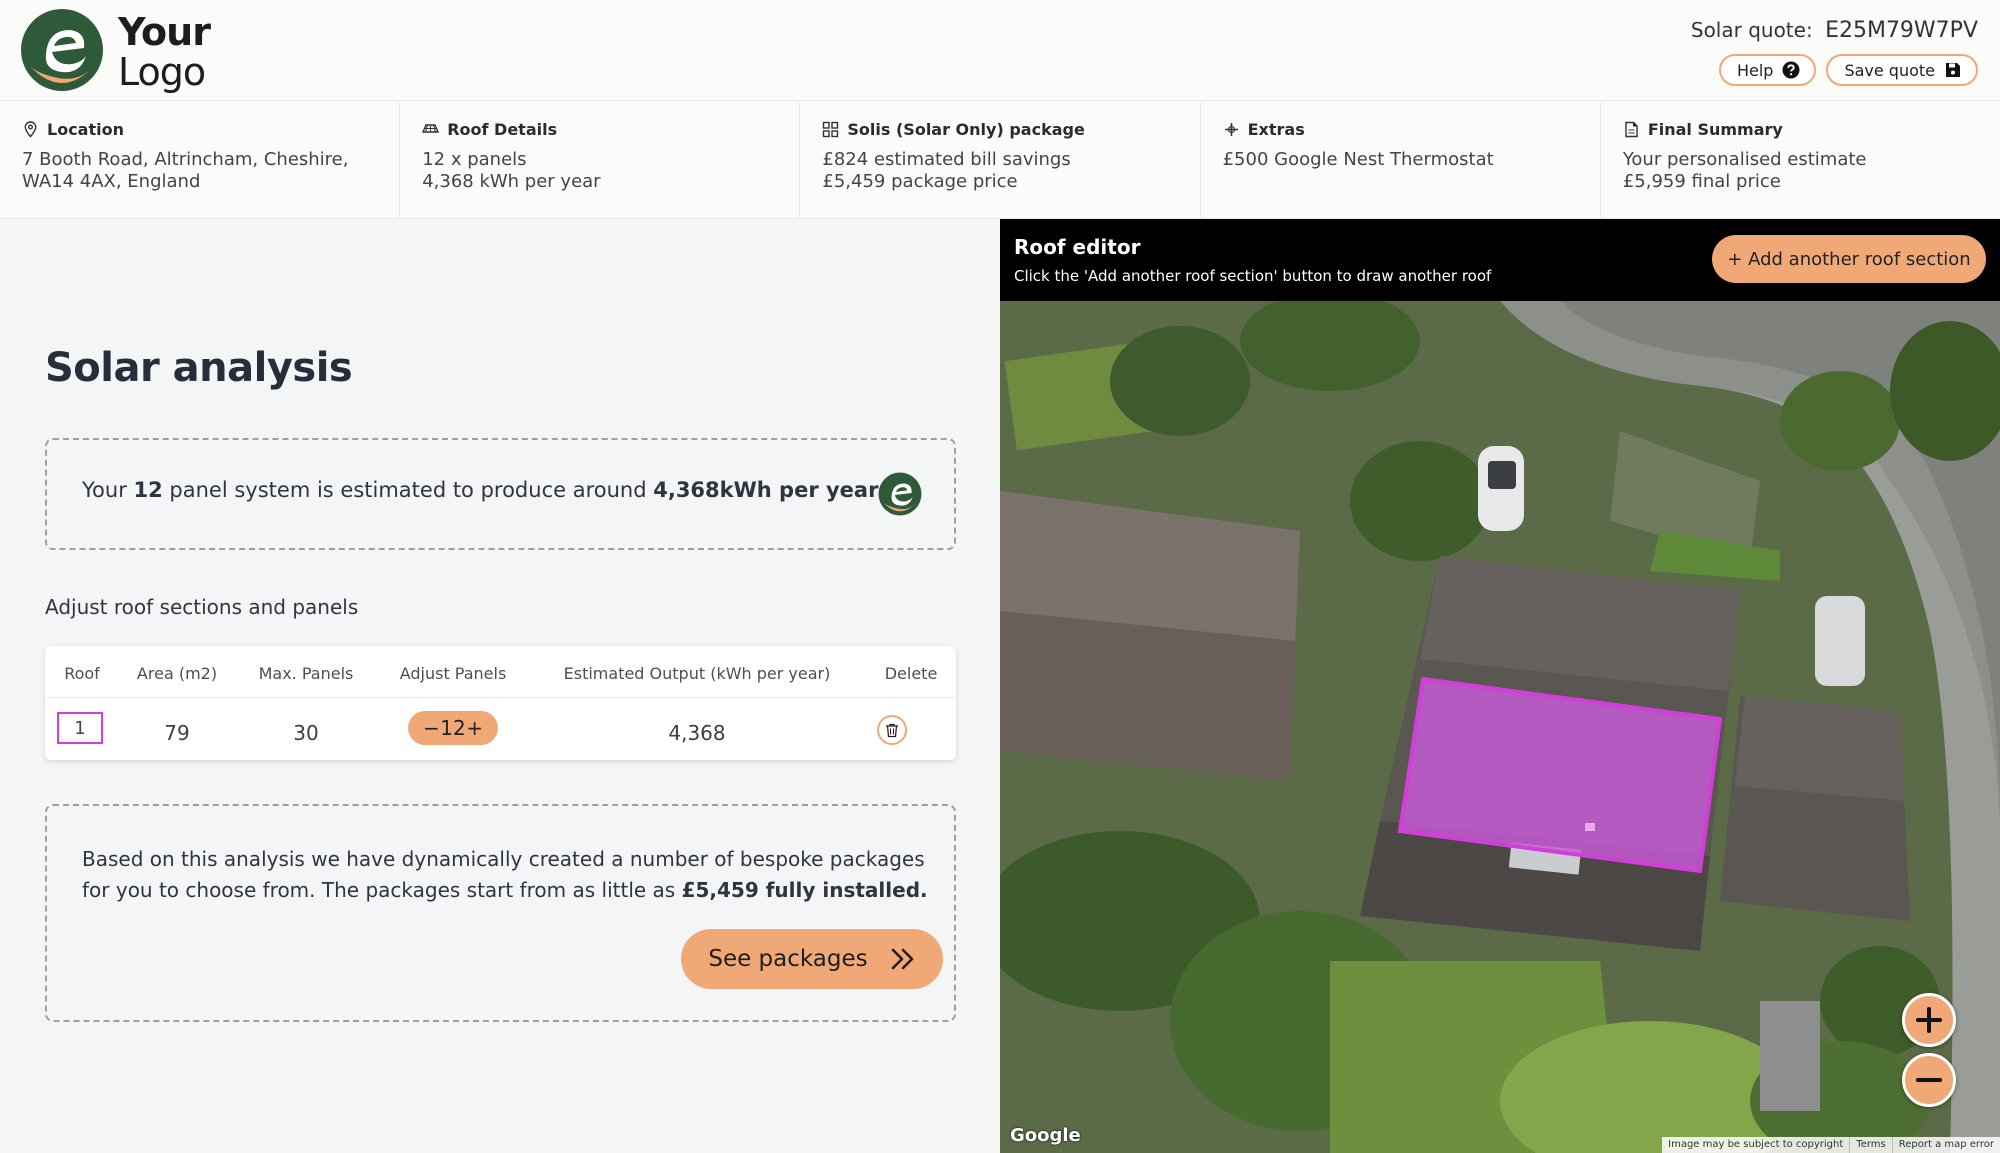 The image size is (2000, 1153). I want to click on step-package-line-1: £824 estimated bill savings, so click(946, 159).